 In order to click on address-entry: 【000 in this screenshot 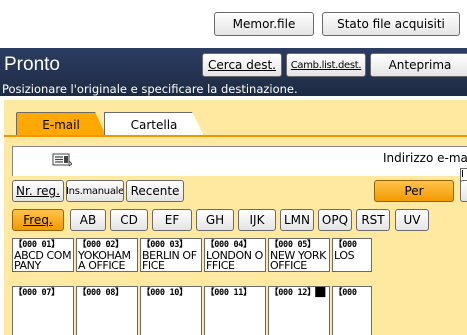, I will do `click(352, 310)`.